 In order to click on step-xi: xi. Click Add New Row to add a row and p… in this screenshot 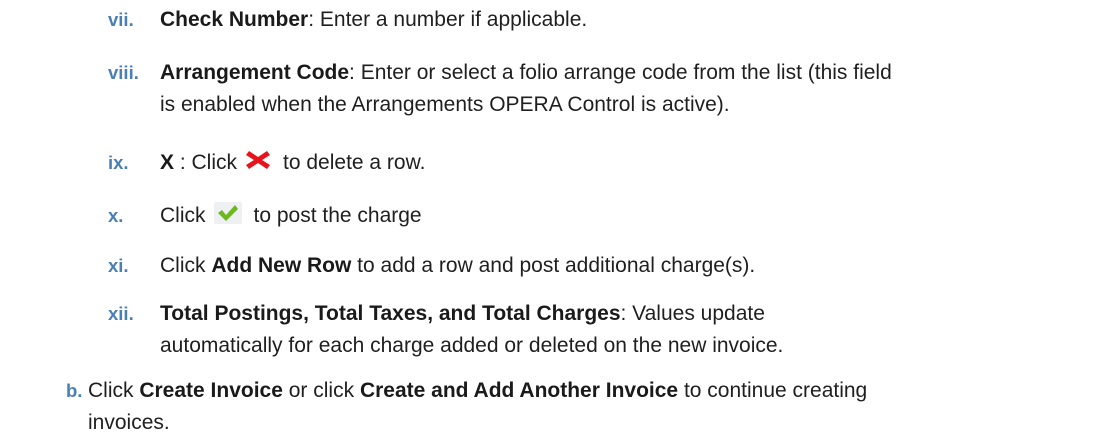, I will do `click(558, 266)`.